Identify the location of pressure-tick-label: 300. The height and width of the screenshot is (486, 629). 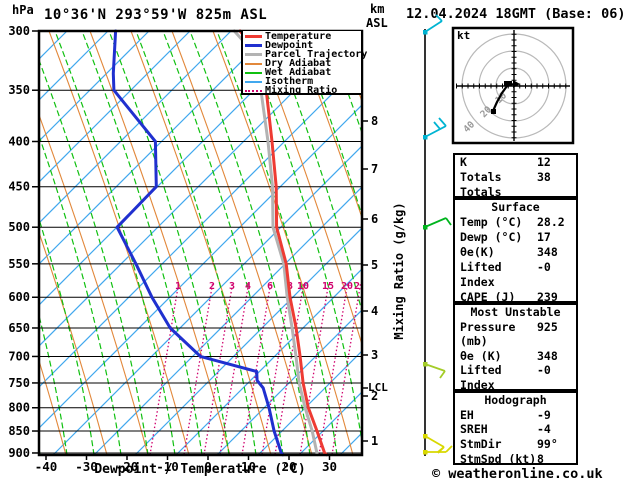
(19, 31).